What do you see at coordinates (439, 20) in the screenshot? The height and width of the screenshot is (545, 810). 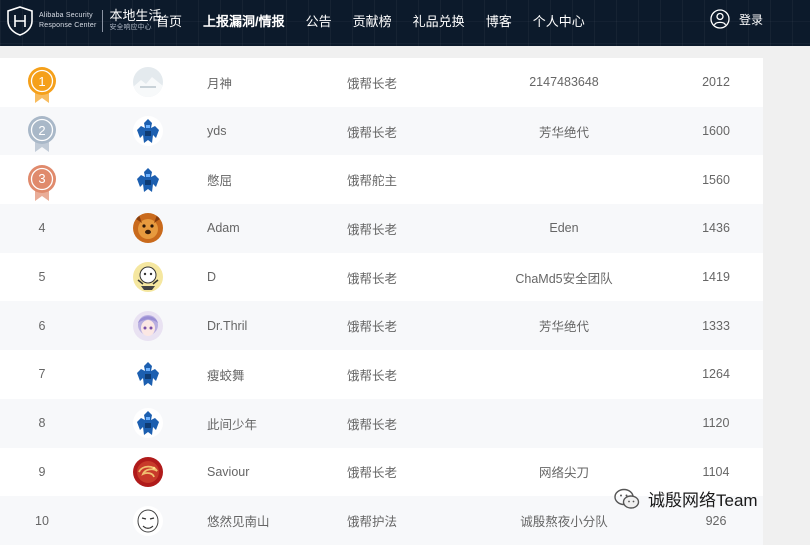 I see `nav-item-4: 礼品兑换` at bounding box center [439, 20].